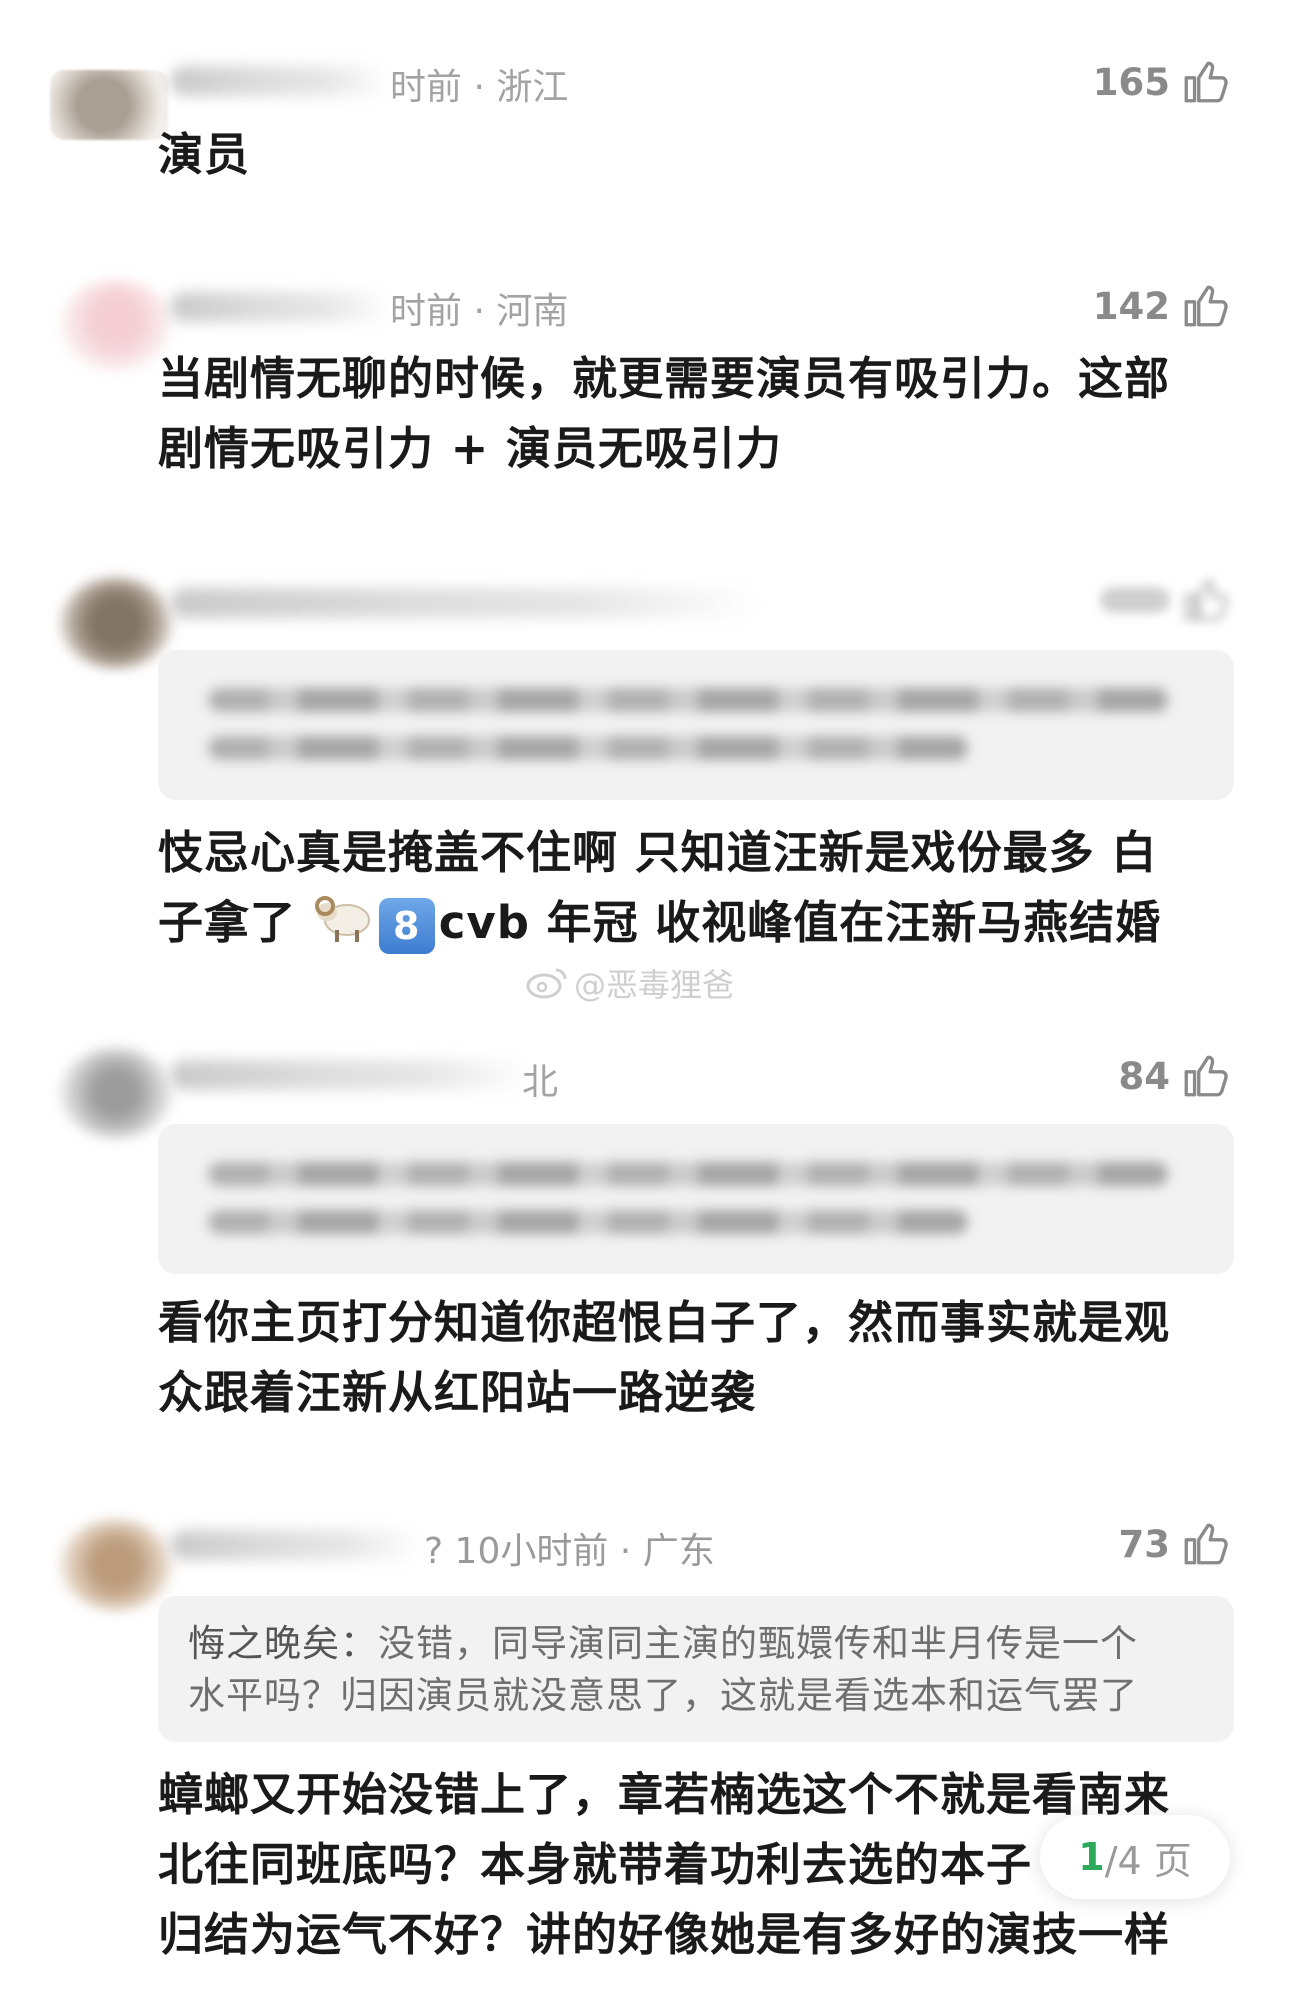 Image resolution: width=1290 pixels, height=1989 pixels. I want to click on comment-text-line: 归结为运气不好？讲的好像她是有多好的演技一样, so click(664, 1934).